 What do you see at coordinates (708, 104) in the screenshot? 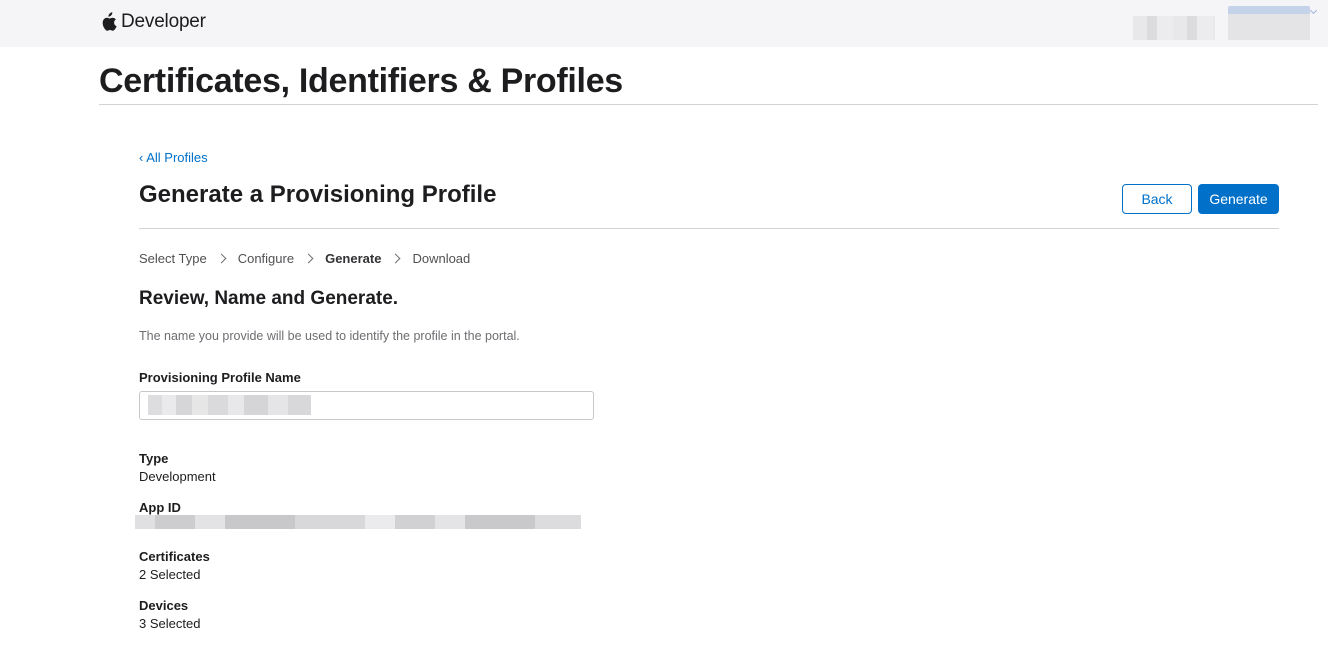
I see `title-divider` at bounding box center [708, 104].